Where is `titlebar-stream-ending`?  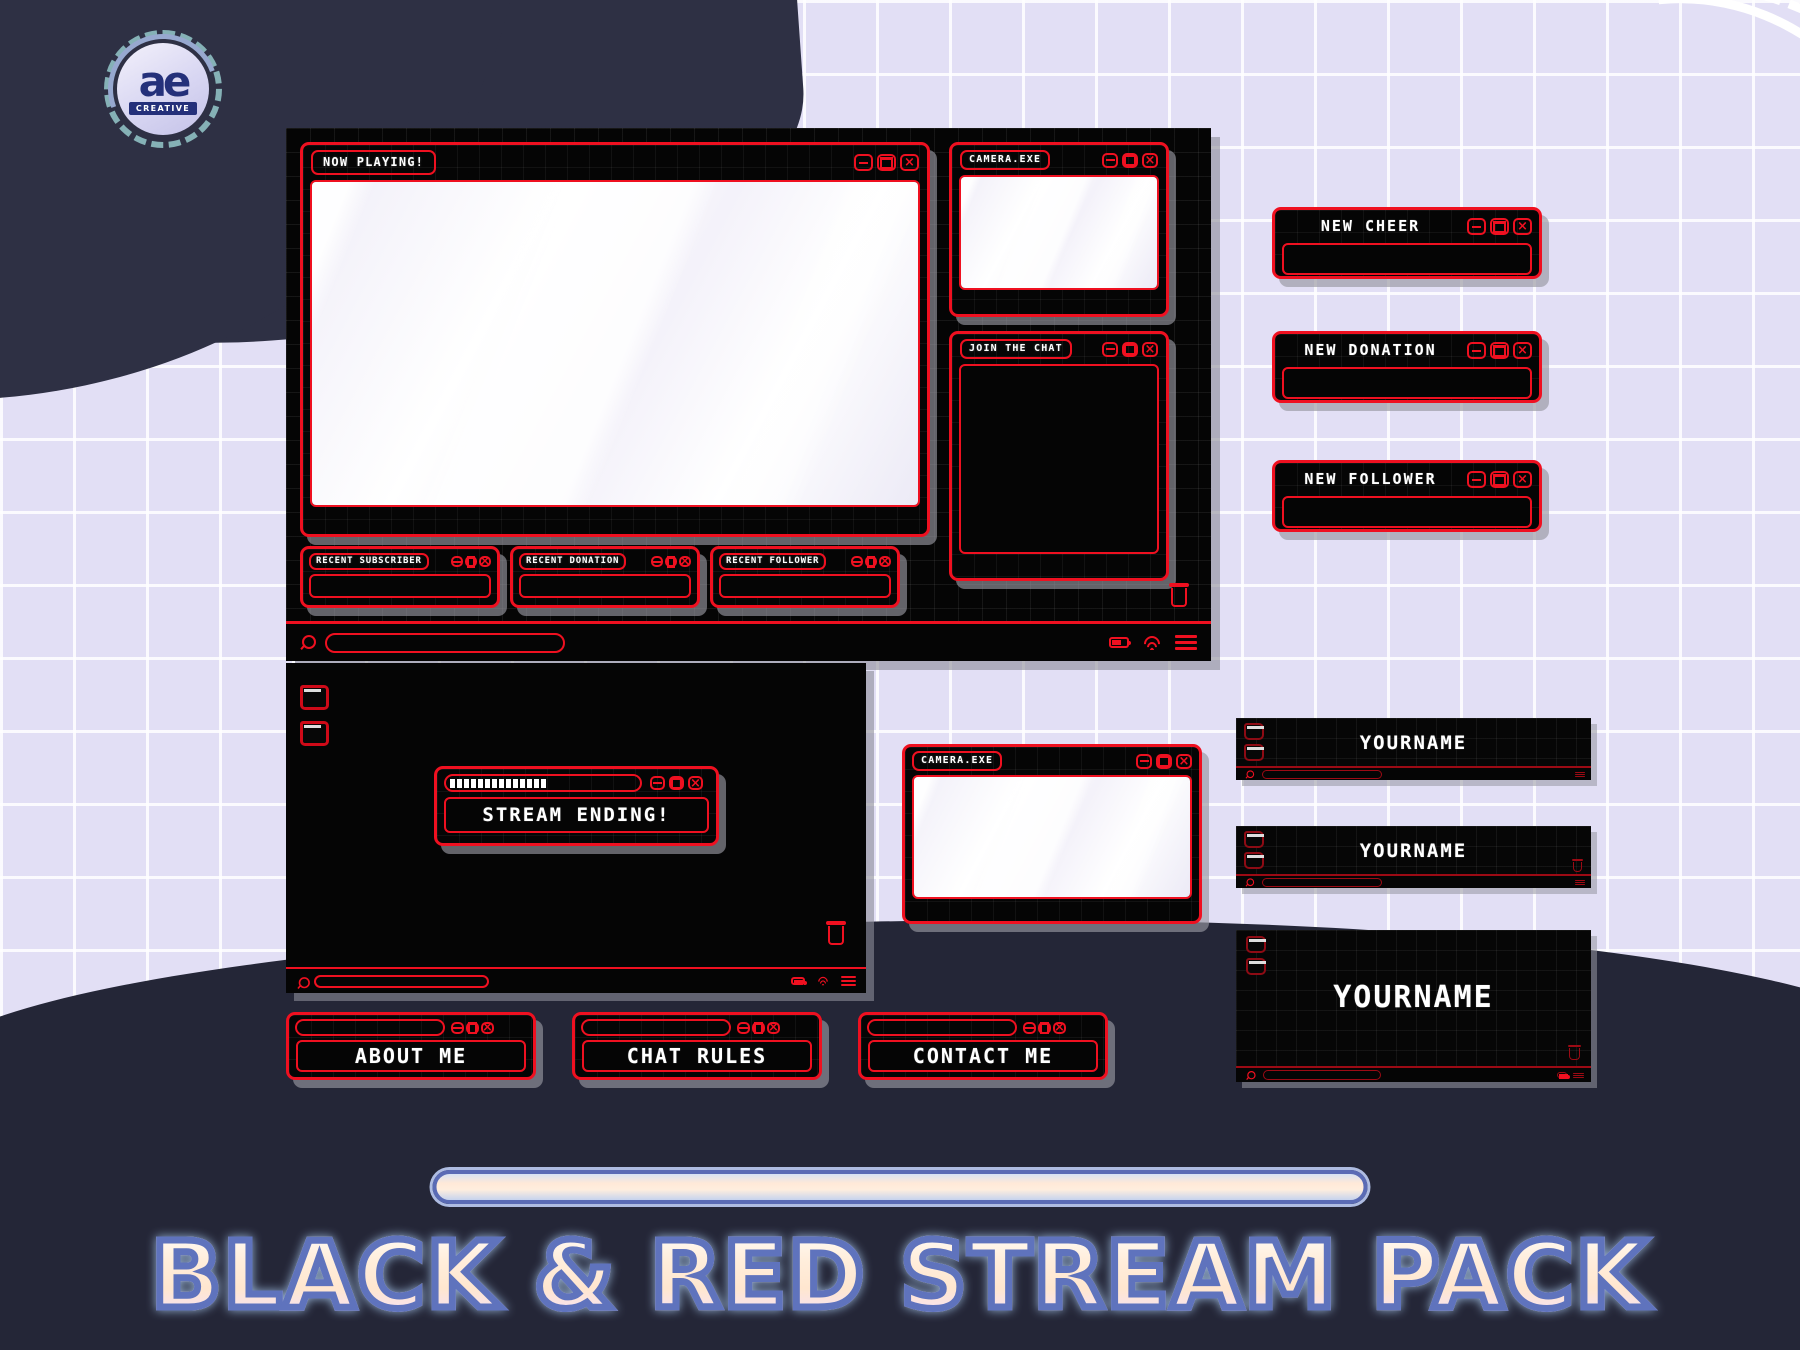 titlebar-stream-ending is located at coordinates (576, 783).